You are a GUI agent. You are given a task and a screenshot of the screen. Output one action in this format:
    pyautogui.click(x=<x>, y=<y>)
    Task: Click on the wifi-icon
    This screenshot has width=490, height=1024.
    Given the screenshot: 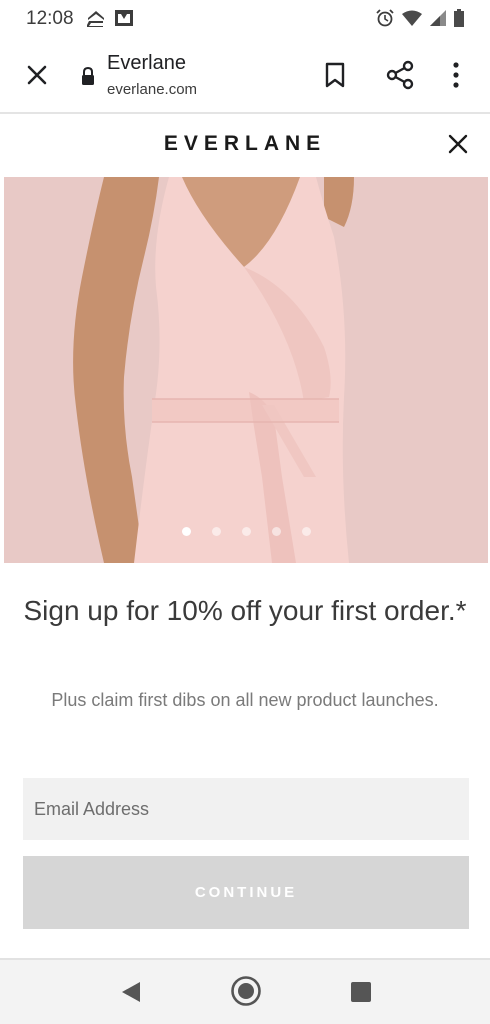 What is the action you would take?
    pyautogui.click(x=412, y=18)
    